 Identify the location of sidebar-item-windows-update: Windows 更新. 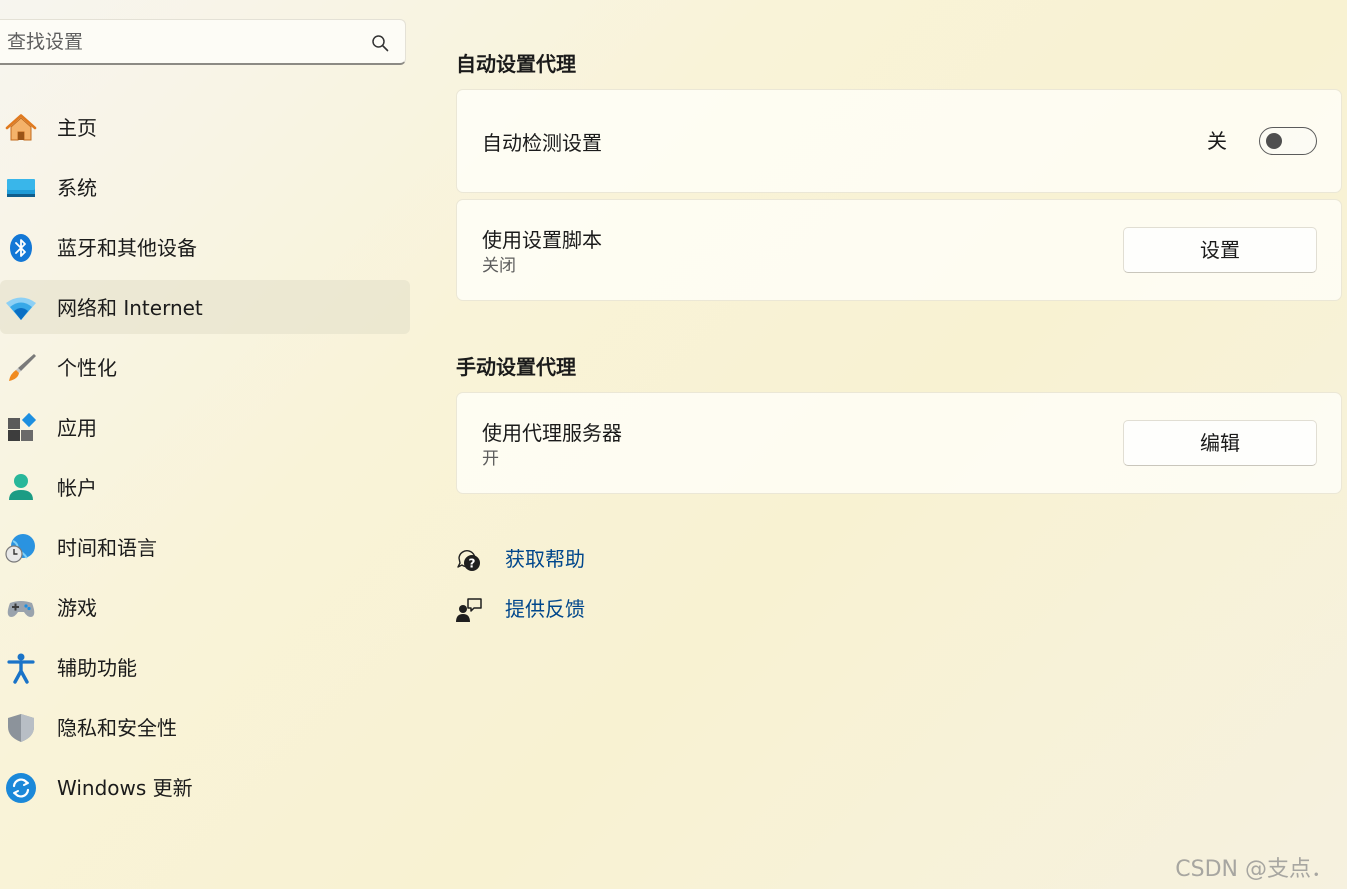
(205, 787).